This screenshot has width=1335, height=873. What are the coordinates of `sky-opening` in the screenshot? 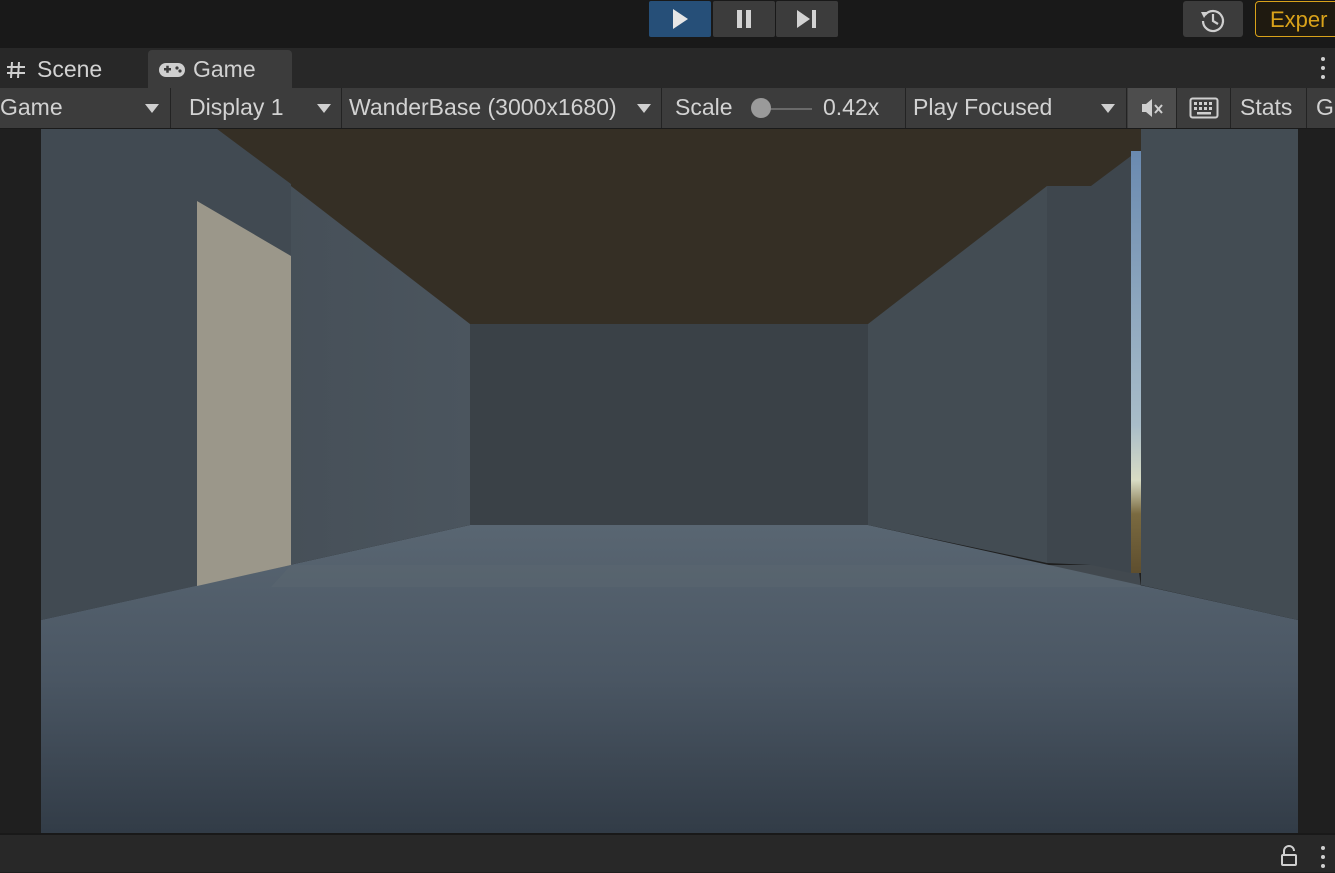 It's located at (1136, 362).